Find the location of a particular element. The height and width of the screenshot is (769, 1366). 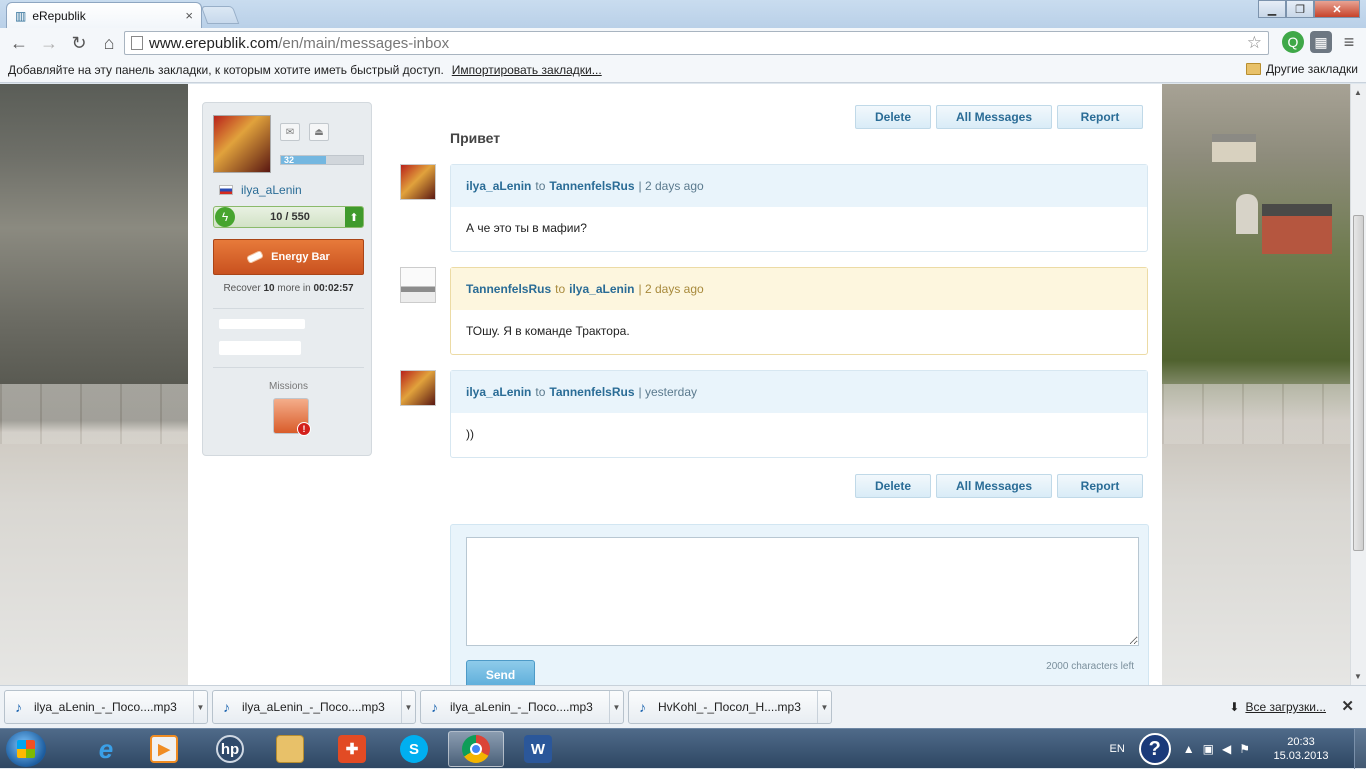

citizen-avatar is located at coordinates (242, 144).